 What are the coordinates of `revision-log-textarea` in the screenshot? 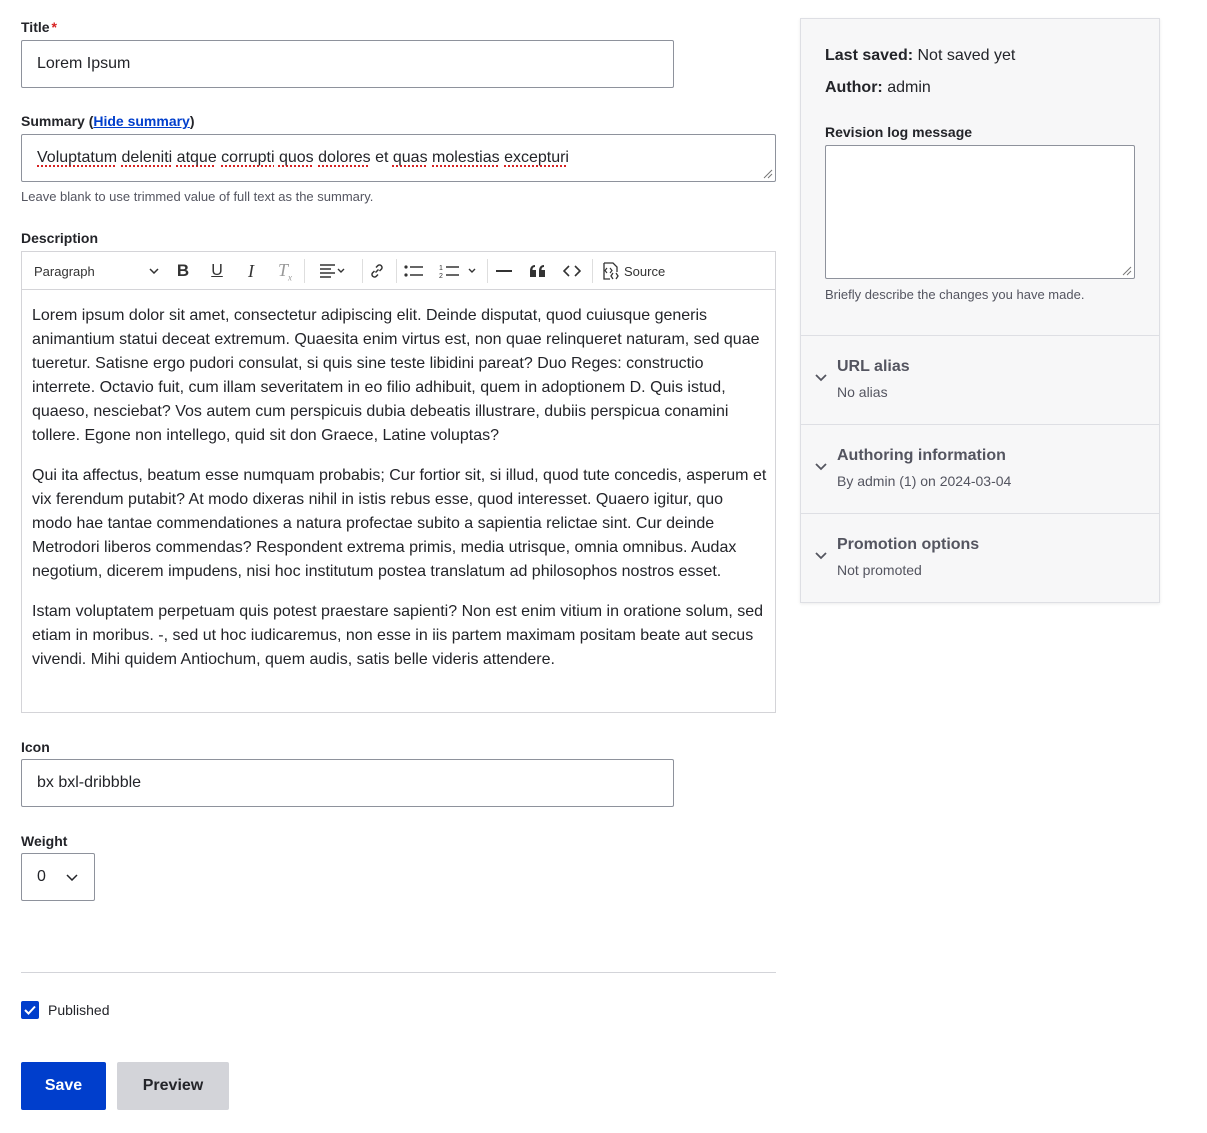 It's located at (980, 212).